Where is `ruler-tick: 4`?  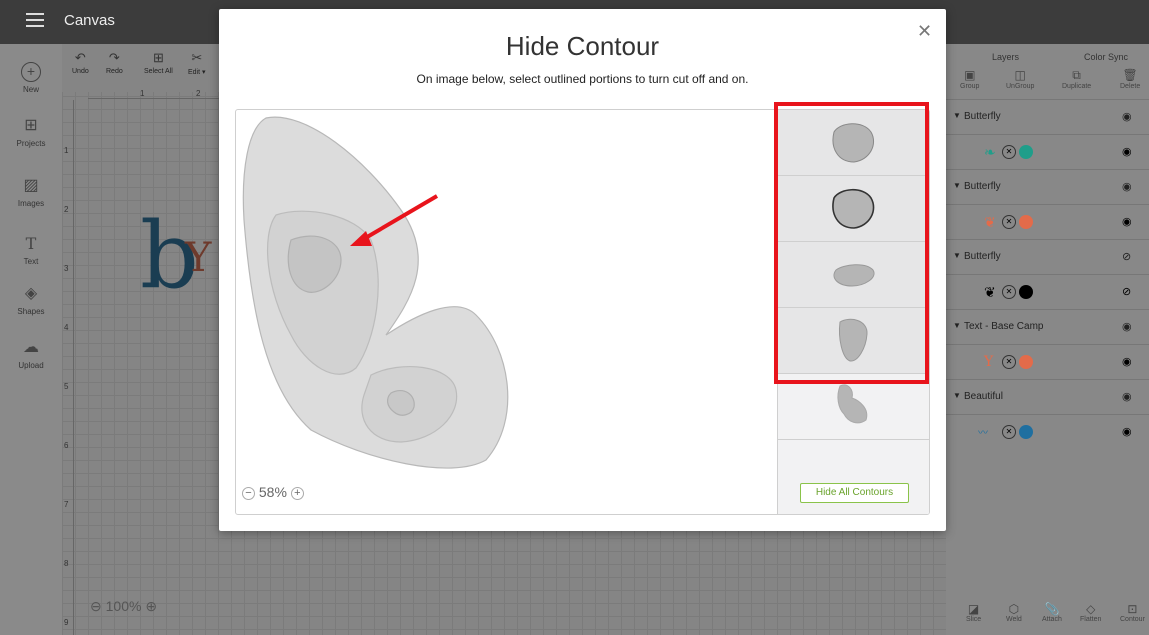 ruler-tick: 4 is located at coordinates (66, 327).